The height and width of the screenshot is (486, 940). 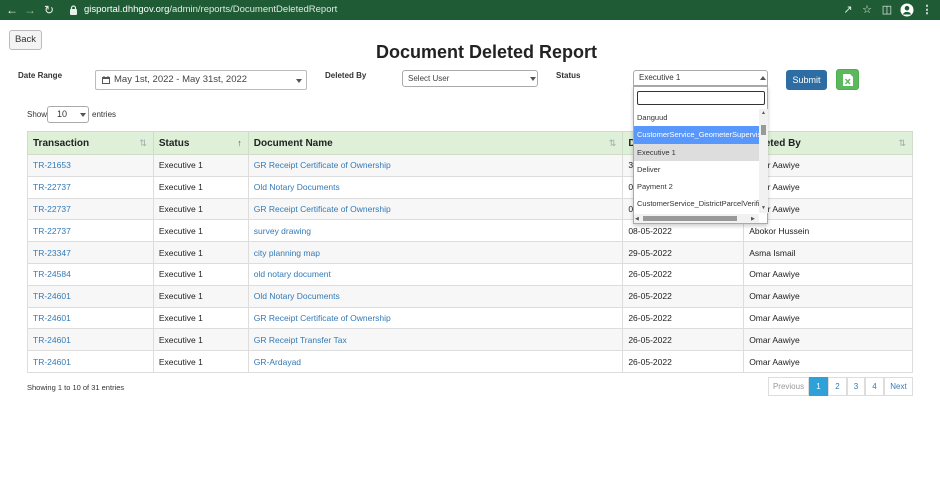 What do you see at coordinates (763, 130) in the screenshot?
I see `vertical-scroll-thumb` at bounding box center [763, 130].